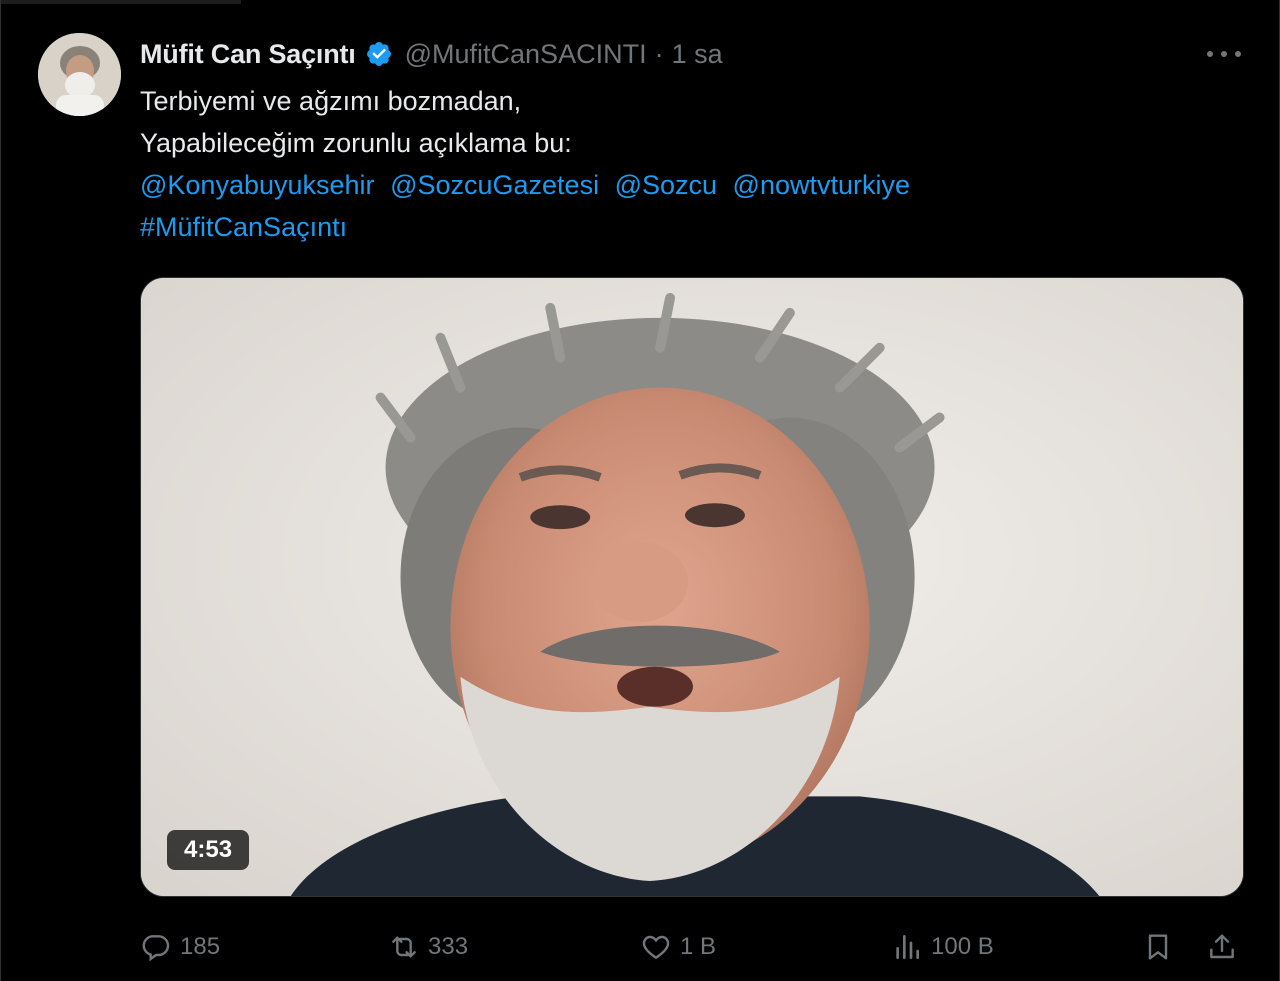 Image resolution: width=1280 pixels, height=981 pixels. What do you see at coordinates (526, 54) in the screenshot?
I see `user-handle: @MufitCanSACINTI` at bounding box center [526, 54].